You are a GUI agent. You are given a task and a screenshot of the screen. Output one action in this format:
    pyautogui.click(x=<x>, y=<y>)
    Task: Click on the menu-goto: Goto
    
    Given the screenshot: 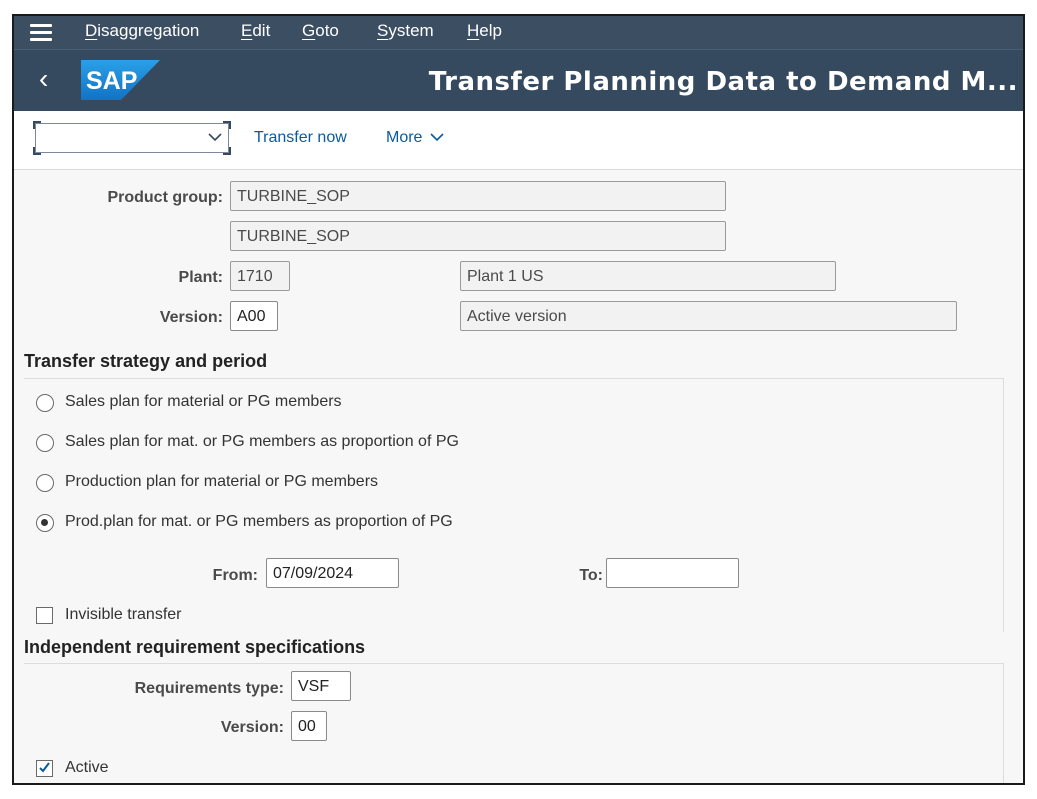 What is the action you would take?
    pyautogui.click(x=320, y=31)
    